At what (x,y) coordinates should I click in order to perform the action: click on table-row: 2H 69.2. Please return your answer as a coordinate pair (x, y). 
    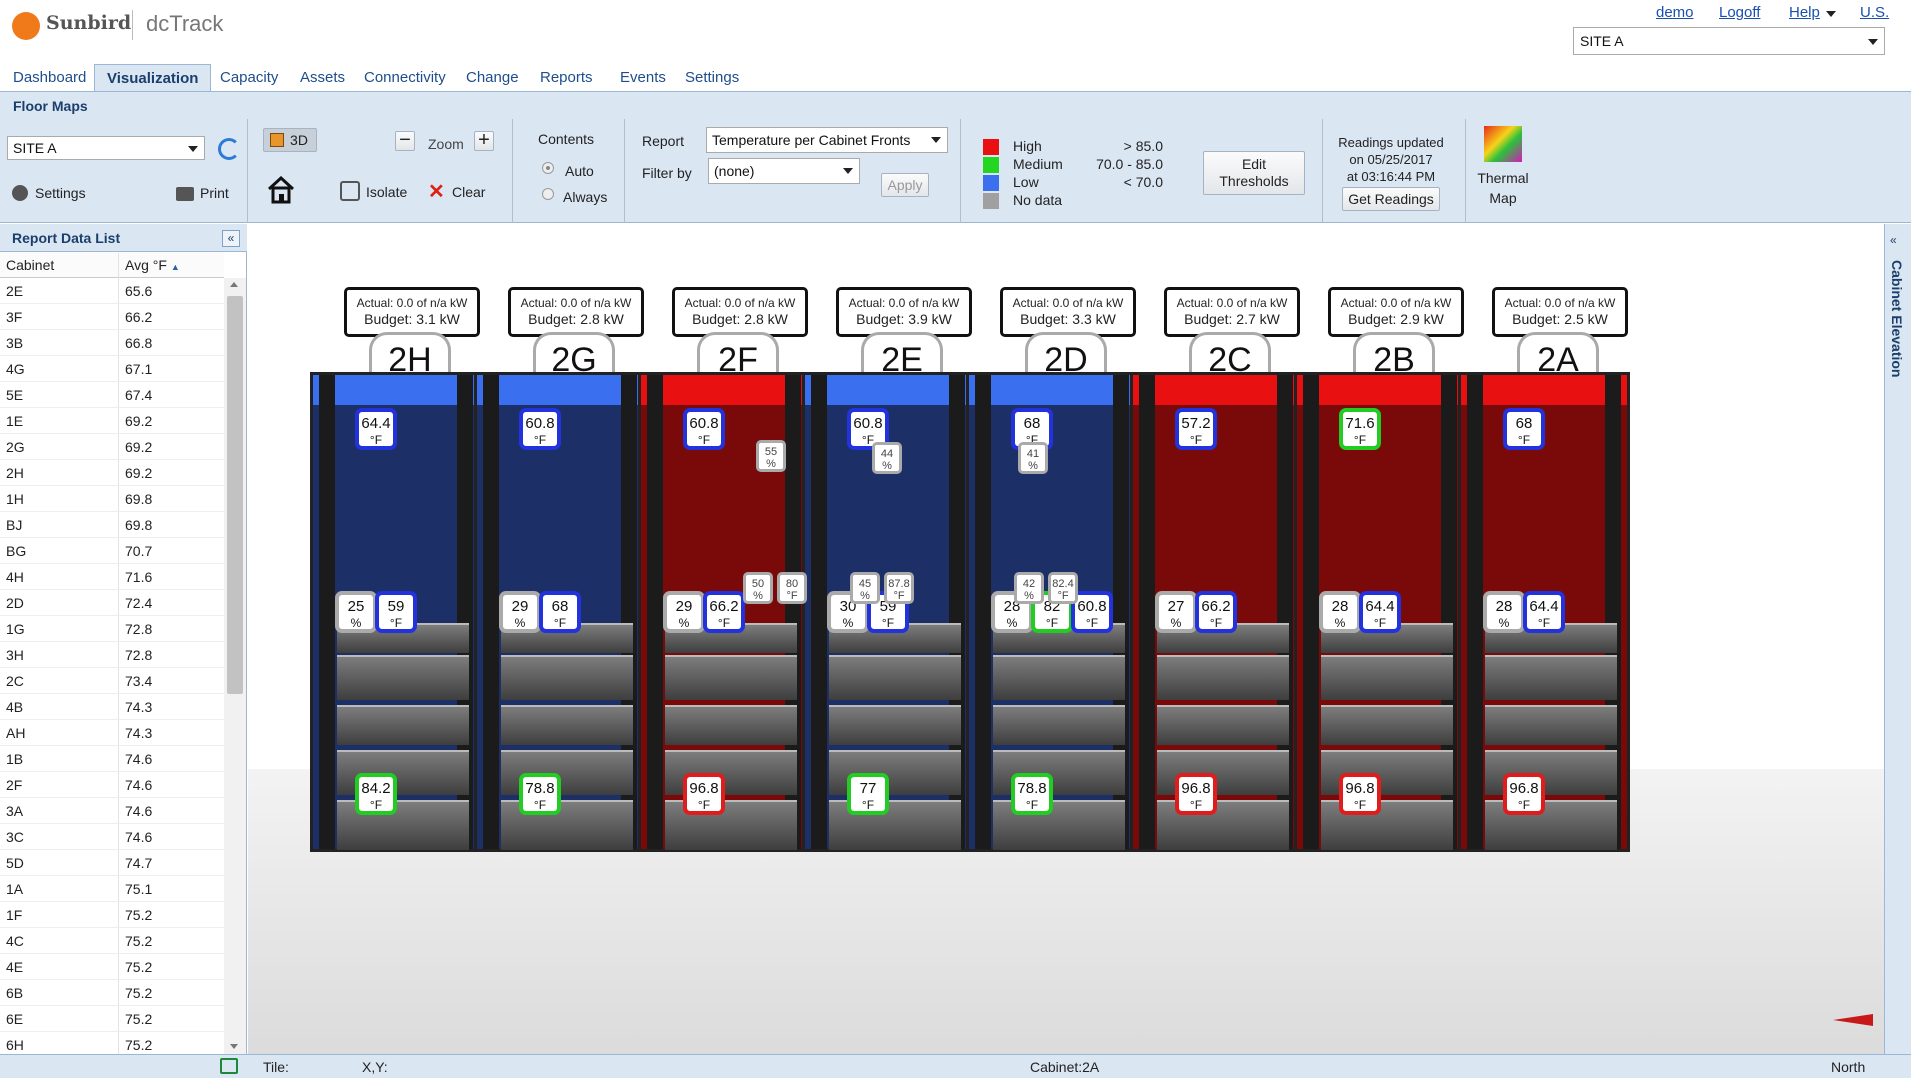
    Looking at the image, I should click on (112, 473).